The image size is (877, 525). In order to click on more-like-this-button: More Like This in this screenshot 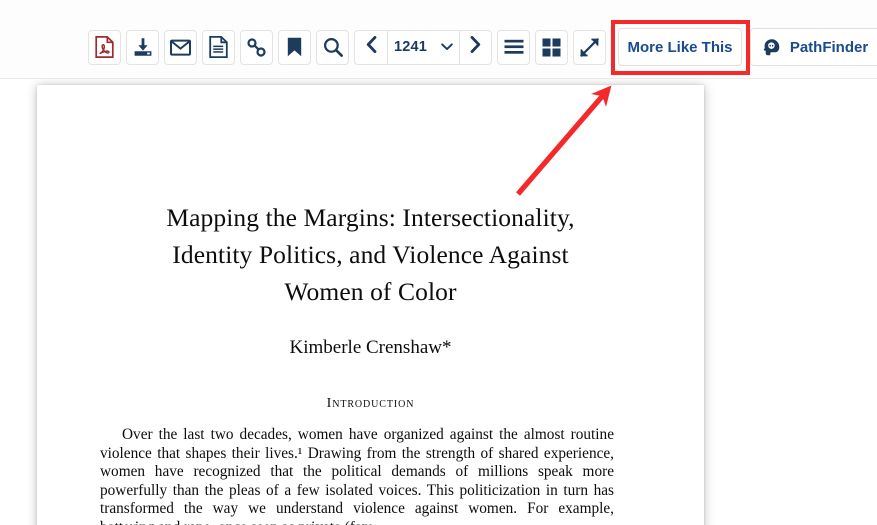, I will do `click(680, 47)`.